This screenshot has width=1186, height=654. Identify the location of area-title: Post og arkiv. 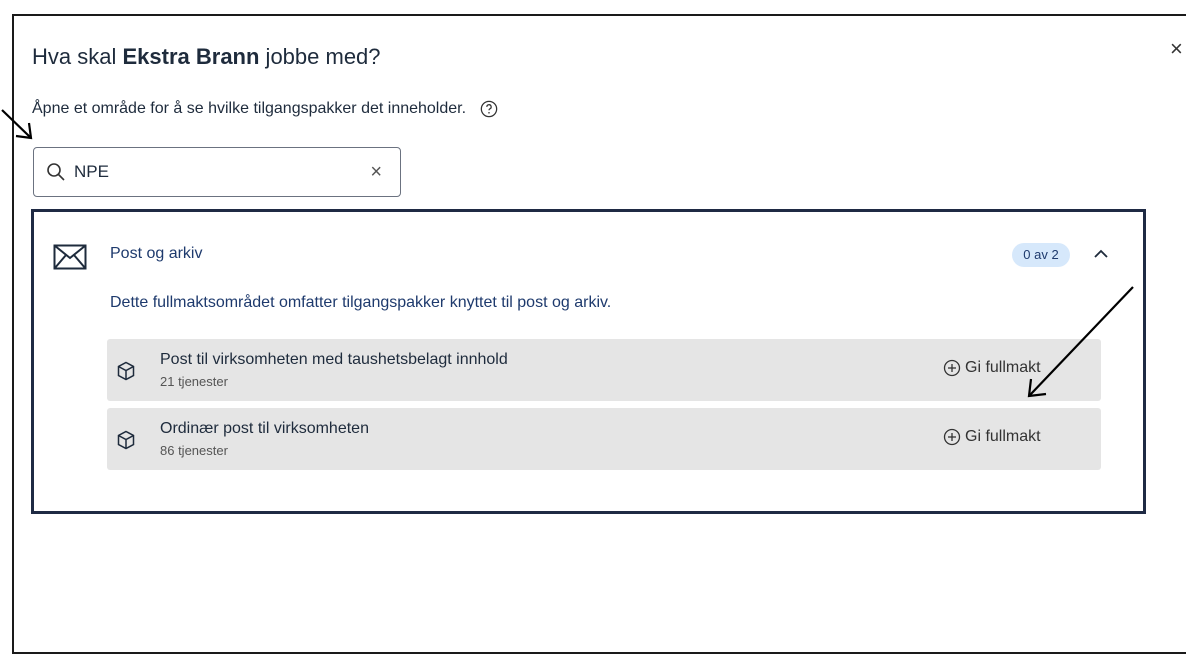
(156, 254).